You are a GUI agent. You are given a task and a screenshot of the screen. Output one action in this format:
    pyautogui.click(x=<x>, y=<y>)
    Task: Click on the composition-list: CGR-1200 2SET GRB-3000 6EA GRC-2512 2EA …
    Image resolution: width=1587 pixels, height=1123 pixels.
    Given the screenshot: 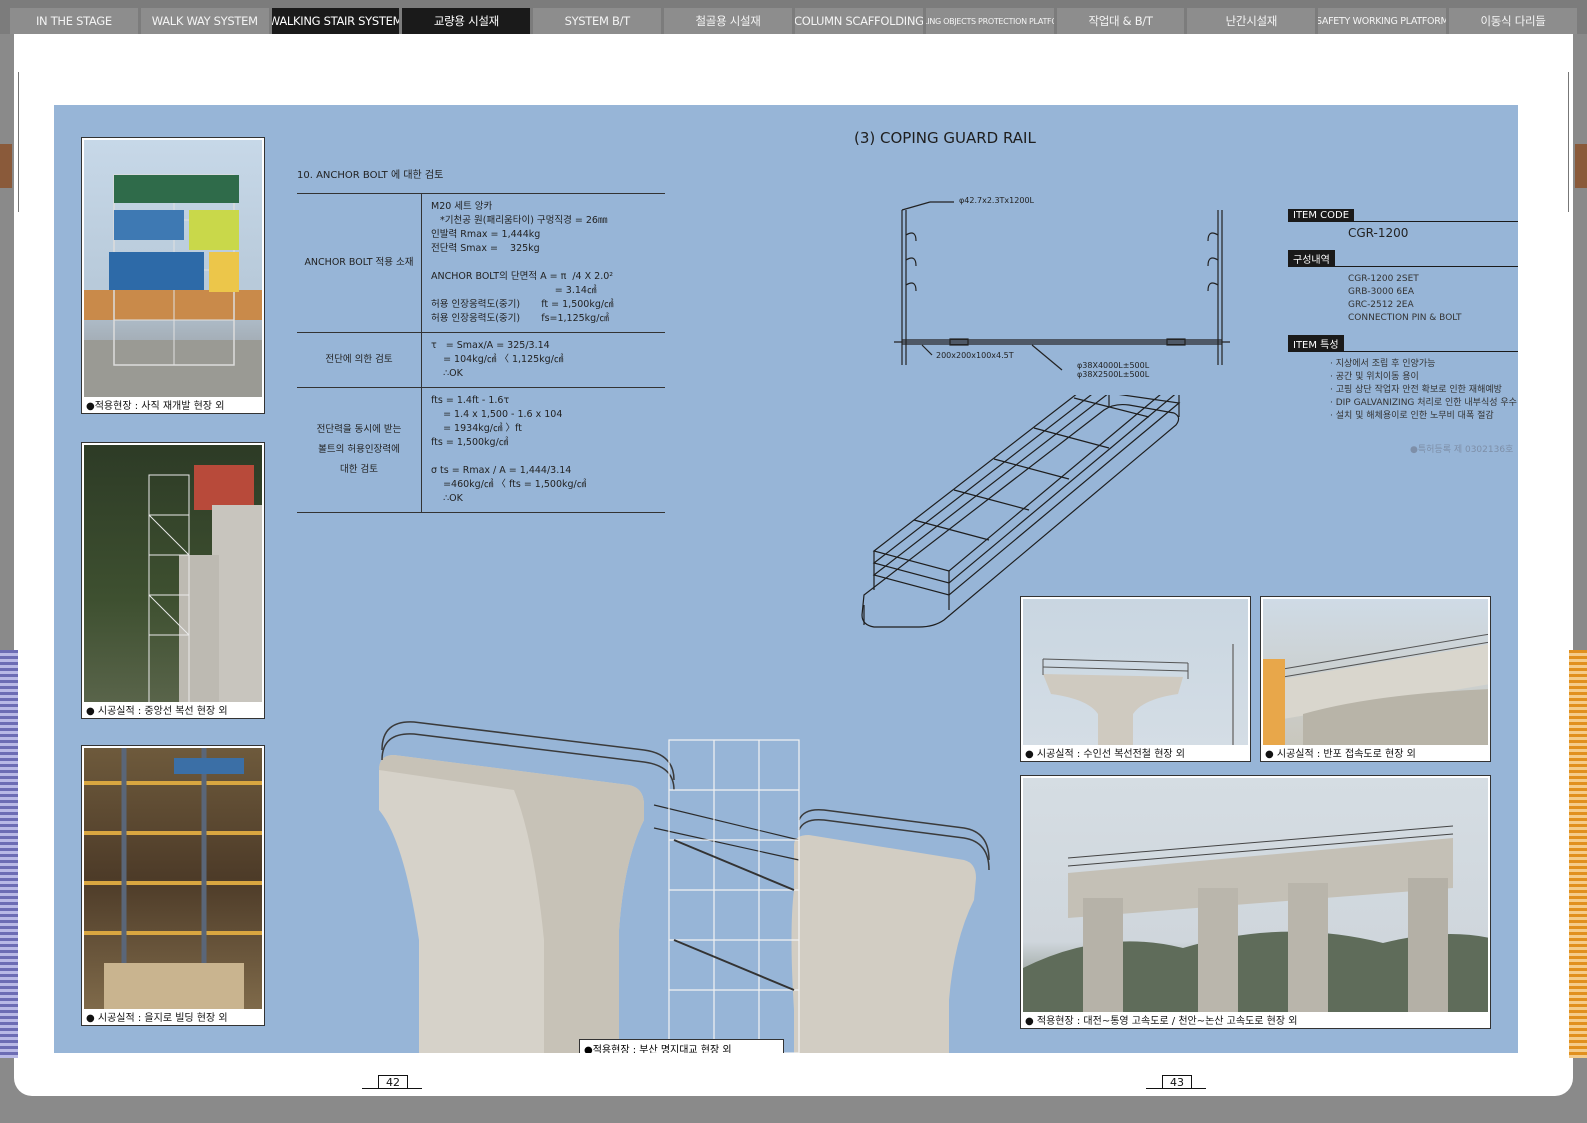 What is the action you would take?
    pyautogui.click(x=1433, y=299)
    